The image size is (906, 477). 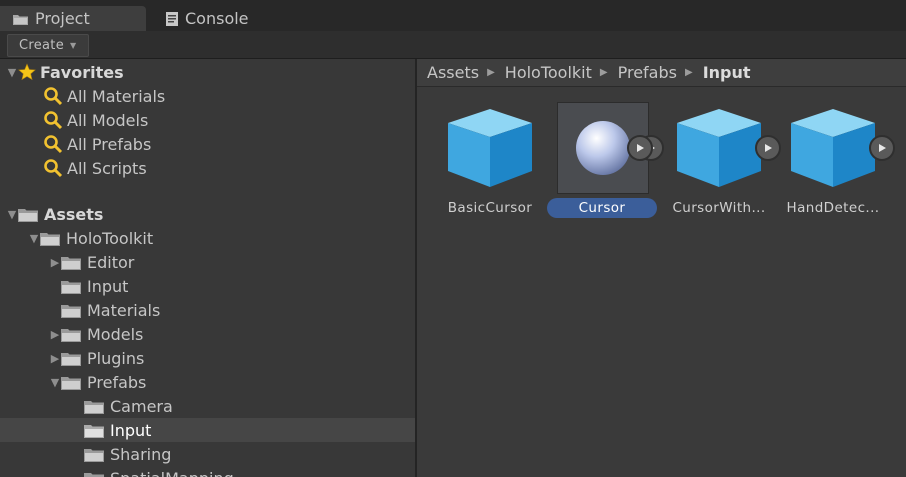 I want to click on tab-project-label: Project, so click(x=62, y=18).